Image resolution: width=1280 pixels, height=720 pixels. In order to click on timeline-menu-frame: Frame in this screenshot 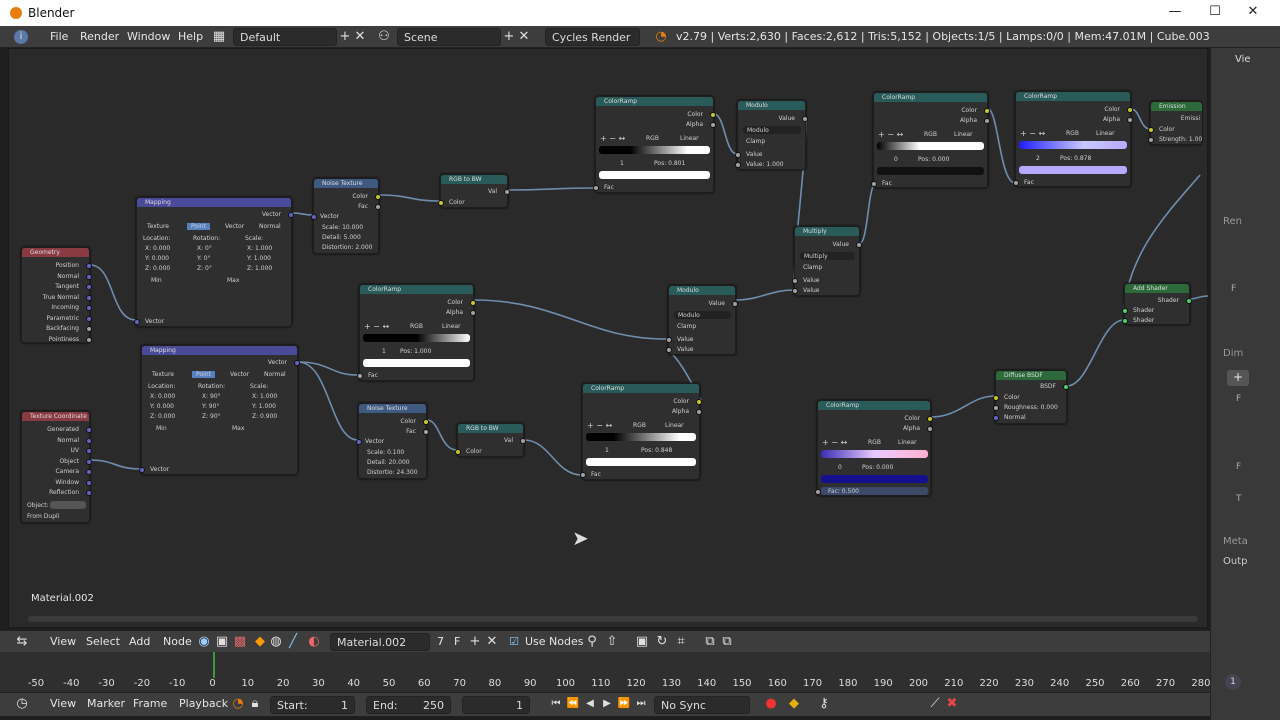, I will do `click(150, 703)`.